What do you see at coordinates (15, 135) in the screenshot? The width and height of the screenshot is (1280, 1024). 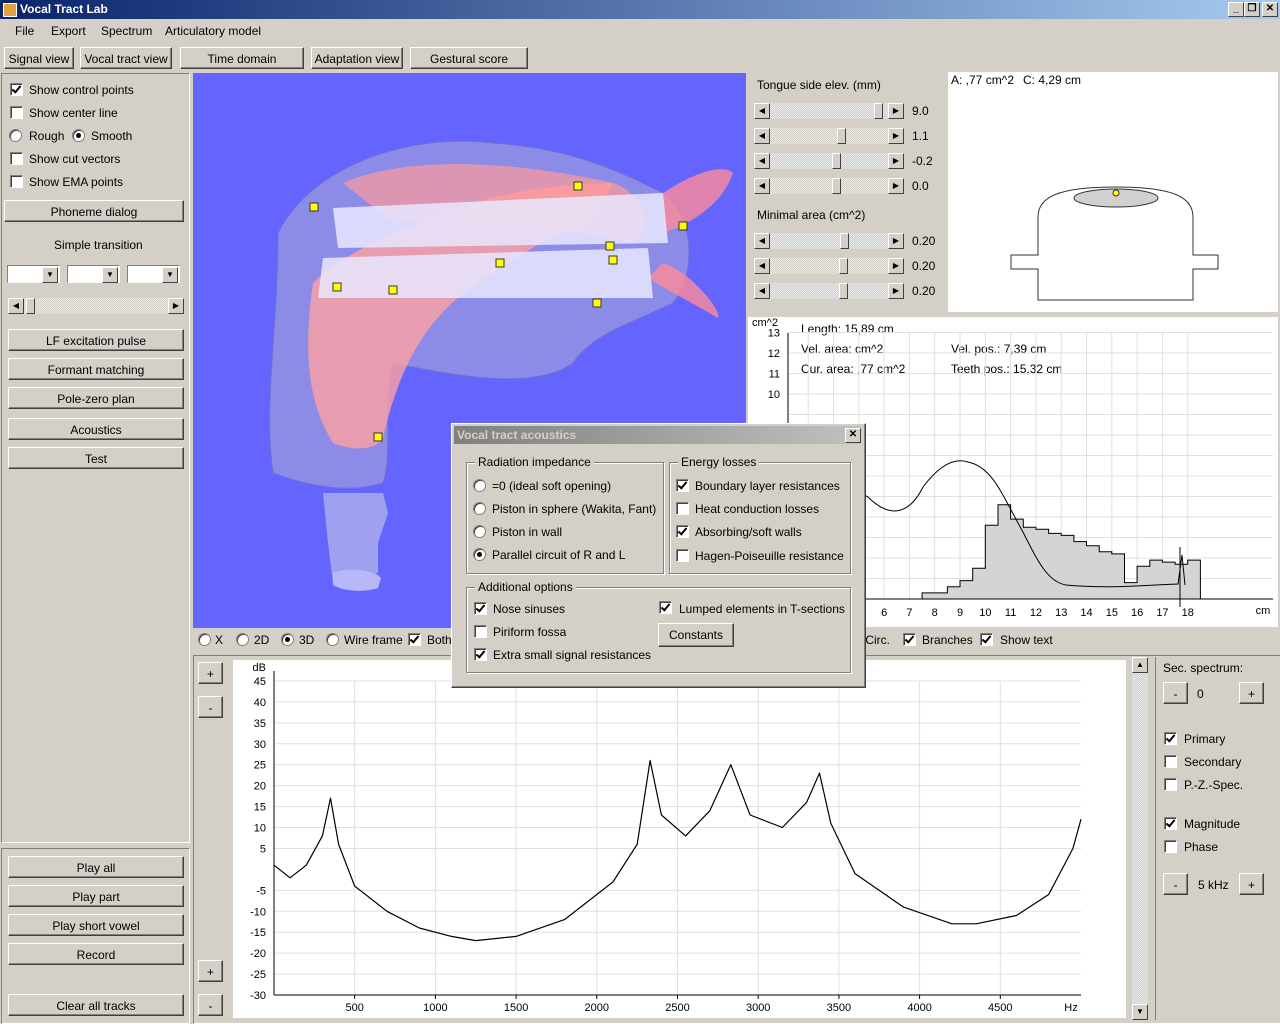 I see `rough-radio` at bounding box center [15, 135].